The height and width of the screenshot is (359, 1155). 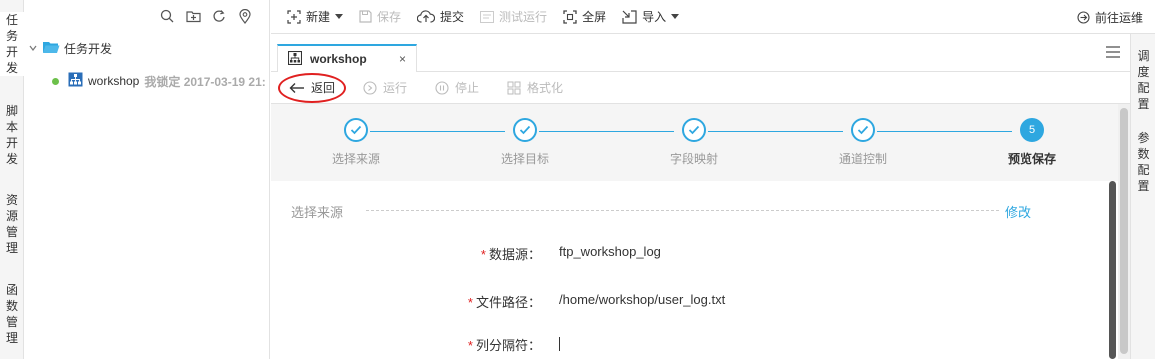 I want to click on step-select-source: 选择来源, so click(x=356, y=142).